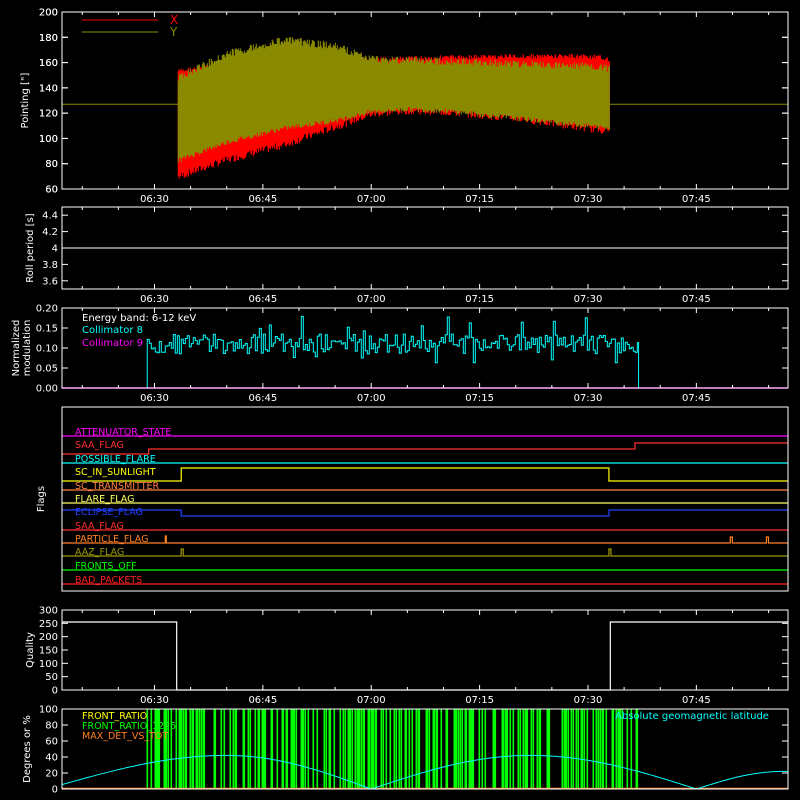  I want to click on flag-label-particle-flag: PARTICLE_FLAG, so click(111, 539).